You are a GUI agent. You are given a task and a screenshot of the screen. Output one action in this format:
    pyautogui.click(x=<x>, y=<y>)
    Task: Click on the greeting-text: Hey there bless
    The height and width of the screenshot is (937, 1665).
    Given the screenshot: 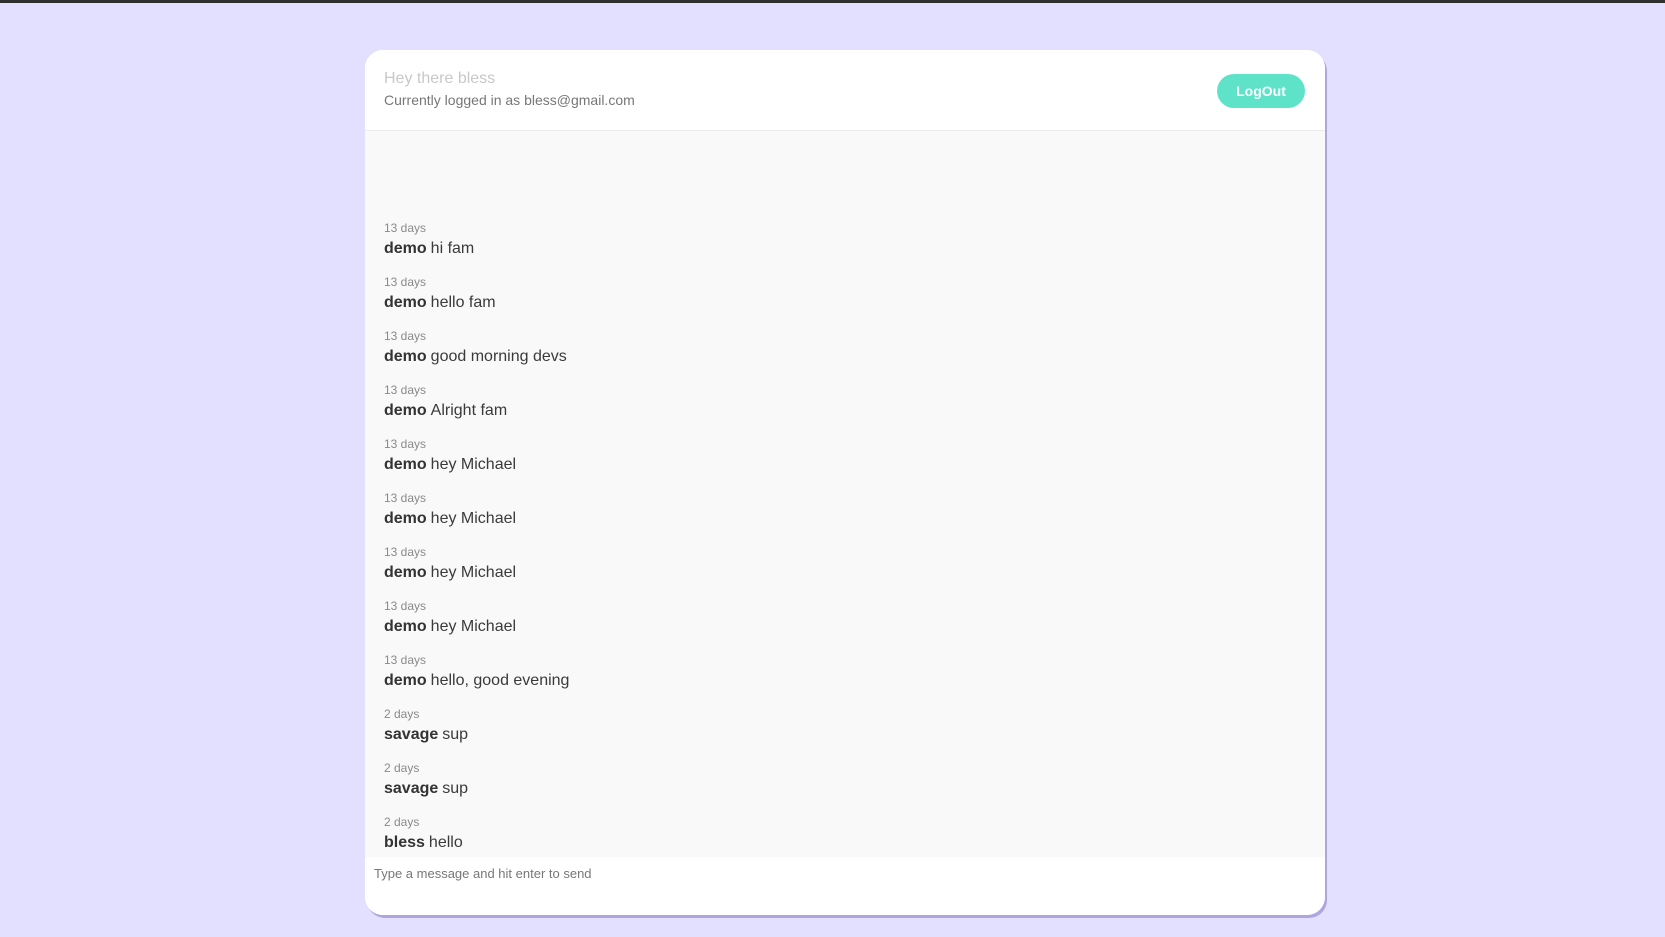 What is the action you would take?
    pyautogui.click(x=440, y=78)
    